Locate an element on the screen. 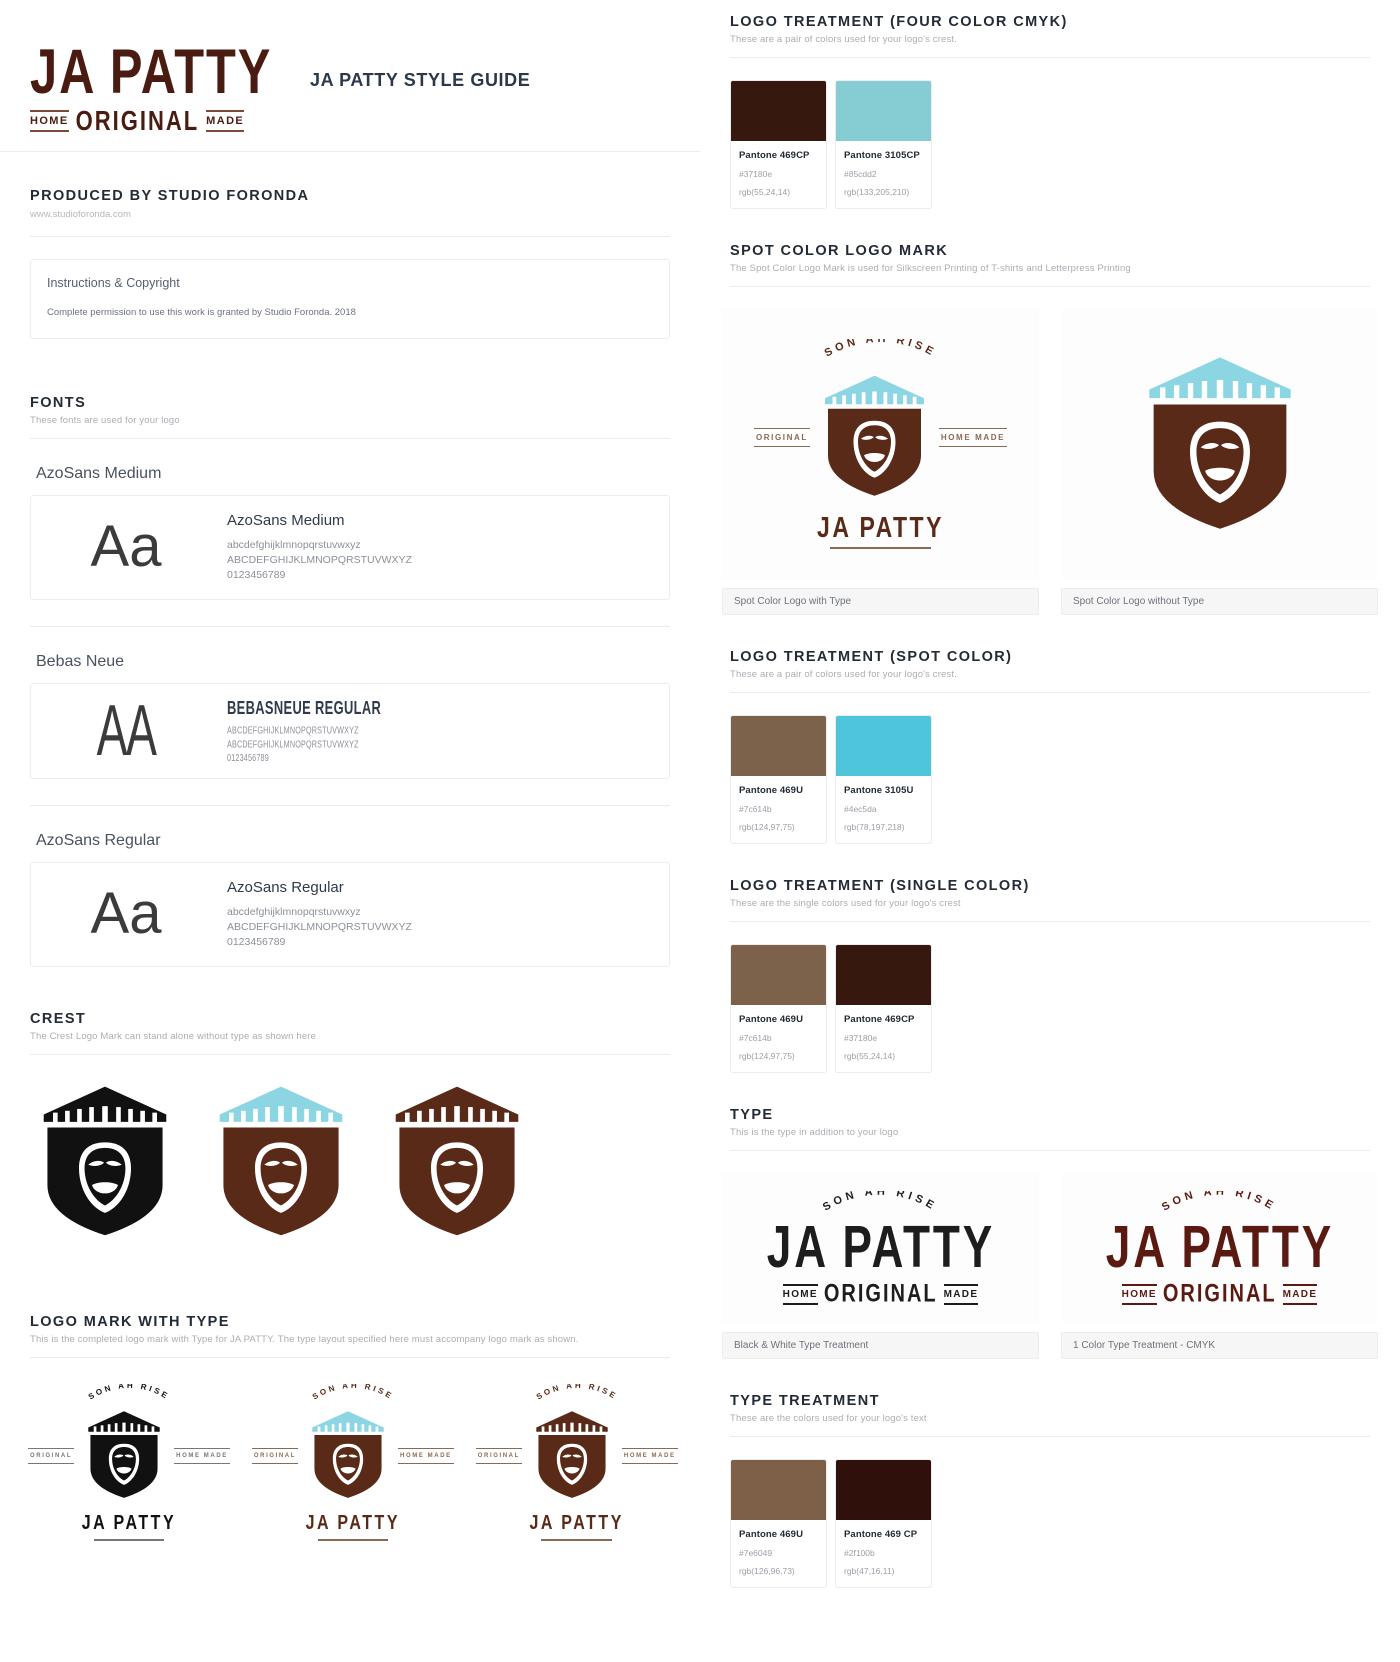 This screenshot has height=1662, width=1400. pantone-name: Pantone 3105U is located at coordinates (879, 790).